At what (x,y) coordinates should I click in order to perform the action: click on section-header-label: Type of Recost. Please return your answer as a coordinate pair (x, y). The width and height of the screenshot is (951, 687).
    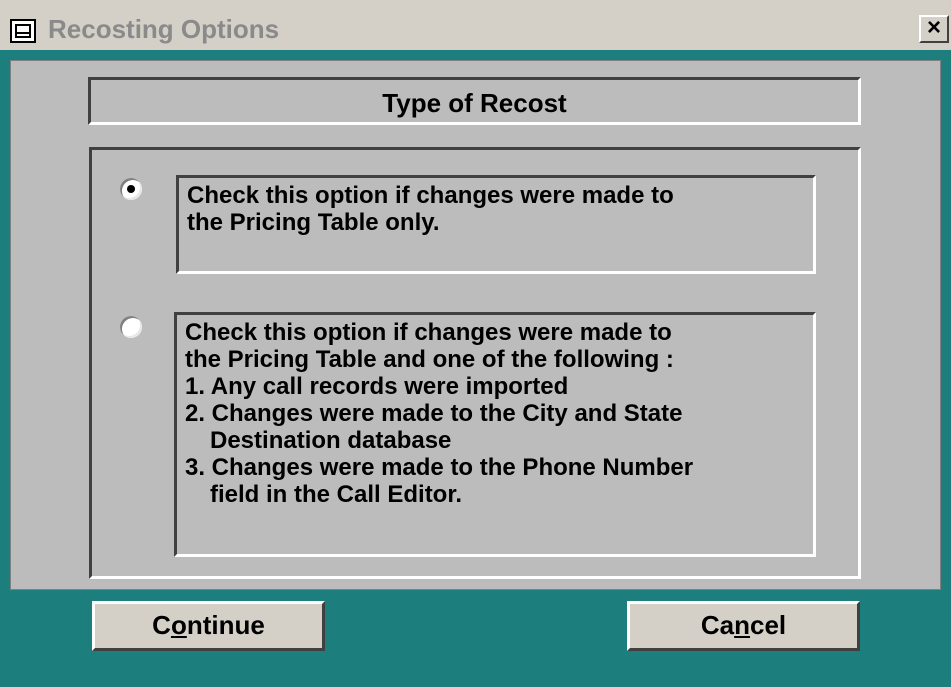
    Looking at the image, I should click on (474, 103).